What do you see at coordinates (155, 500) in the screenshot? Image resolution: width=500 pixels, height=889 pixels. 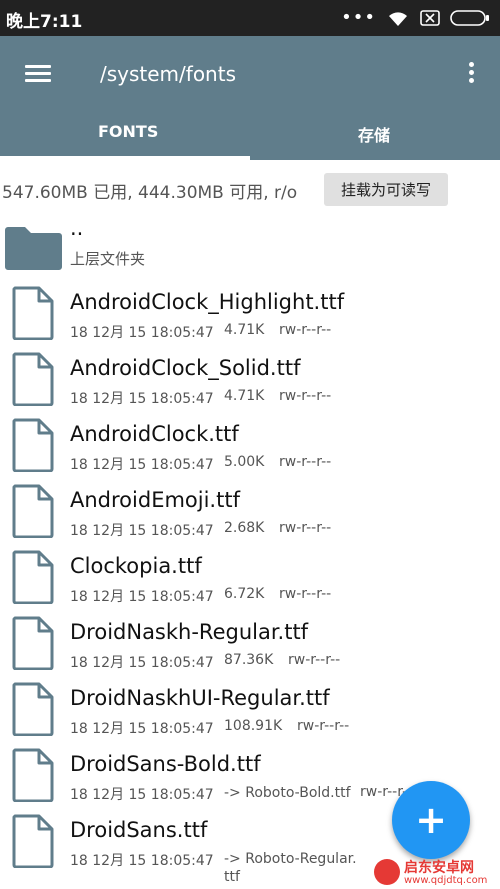 I see `file-name: AndroidEmoji.ttf` at bounding box center [155, 500].